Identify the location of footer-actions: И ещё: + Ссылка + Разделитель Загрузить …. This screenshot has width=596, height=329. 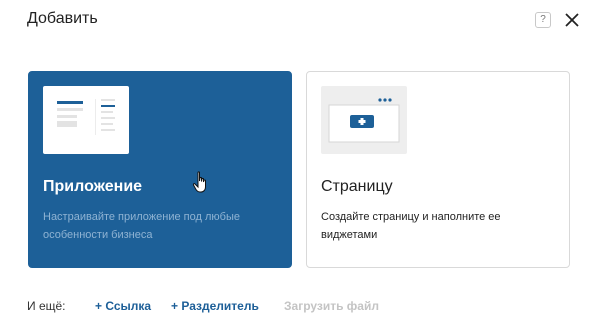
(203, 306).